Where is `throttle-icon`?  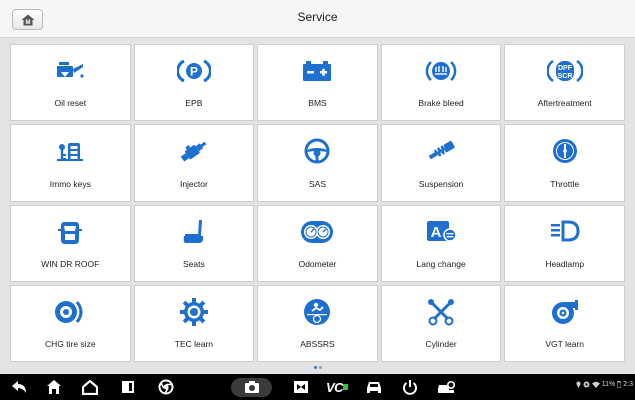 throttle-icon is located at coordinates (564, 151).